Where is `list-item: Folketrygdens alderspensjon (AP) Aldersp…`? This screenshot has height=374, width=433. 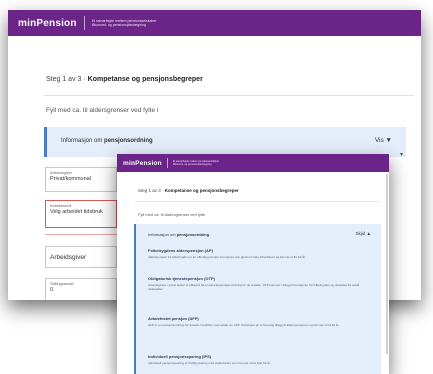
list-item: Folketrygdens alderspensjon (AP) Aldersp… is located at coordinates (261, 253).